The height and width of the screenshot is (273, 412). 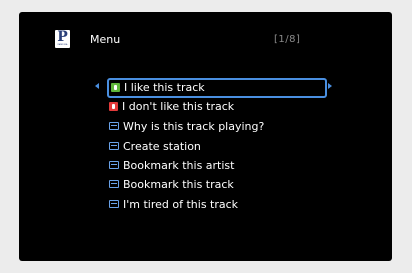 I want to click on menu-item-label: I don't like this track, so click(x=178, y=106).